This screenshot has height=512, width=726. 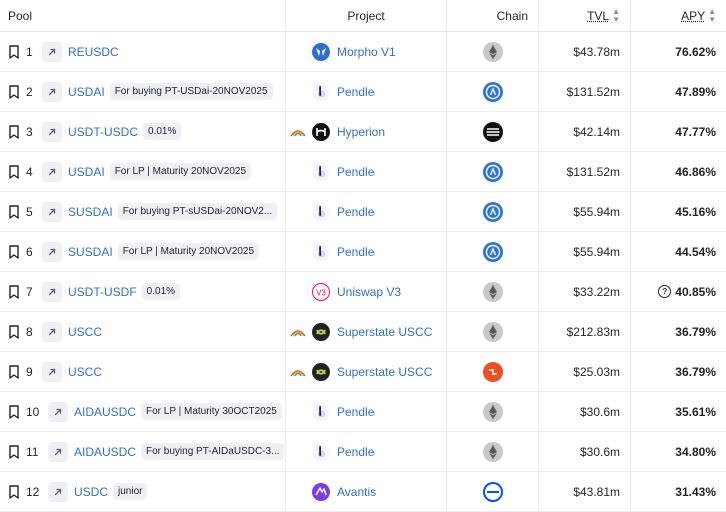 I want to click on apy-value: 44.54%, so click(x=695, y=251).